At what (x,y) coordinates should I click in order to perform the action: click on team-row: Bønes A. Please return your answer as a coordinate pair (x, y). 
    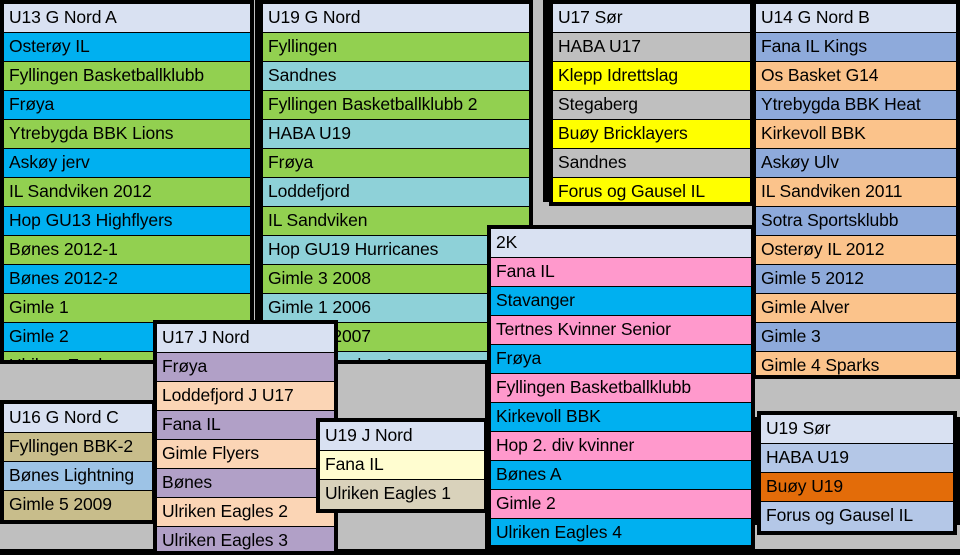
    Looking at the image, I should click on (621, 475).